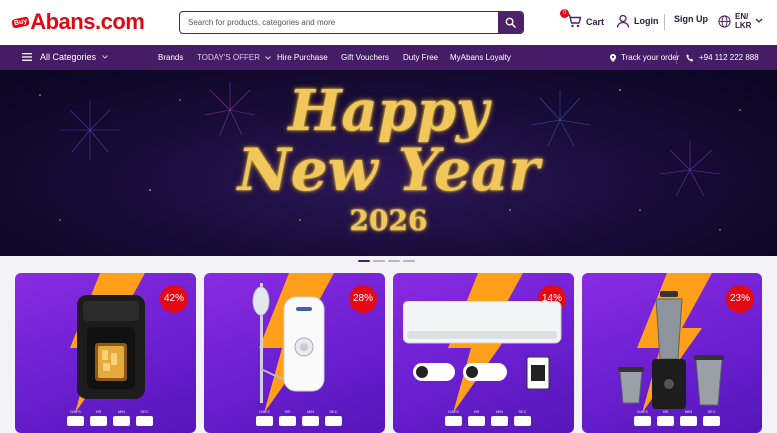 This screenshot has height=433, width=777. I want to click on logo-text: Abans.com, so click(87, 21).